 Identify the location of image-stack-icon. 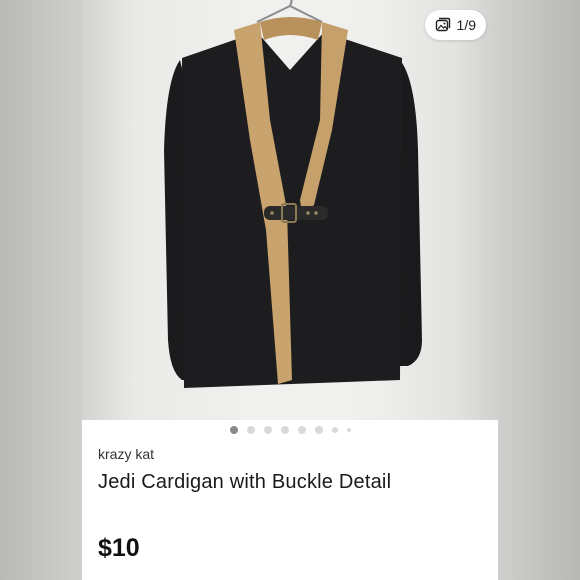
(442, 24).